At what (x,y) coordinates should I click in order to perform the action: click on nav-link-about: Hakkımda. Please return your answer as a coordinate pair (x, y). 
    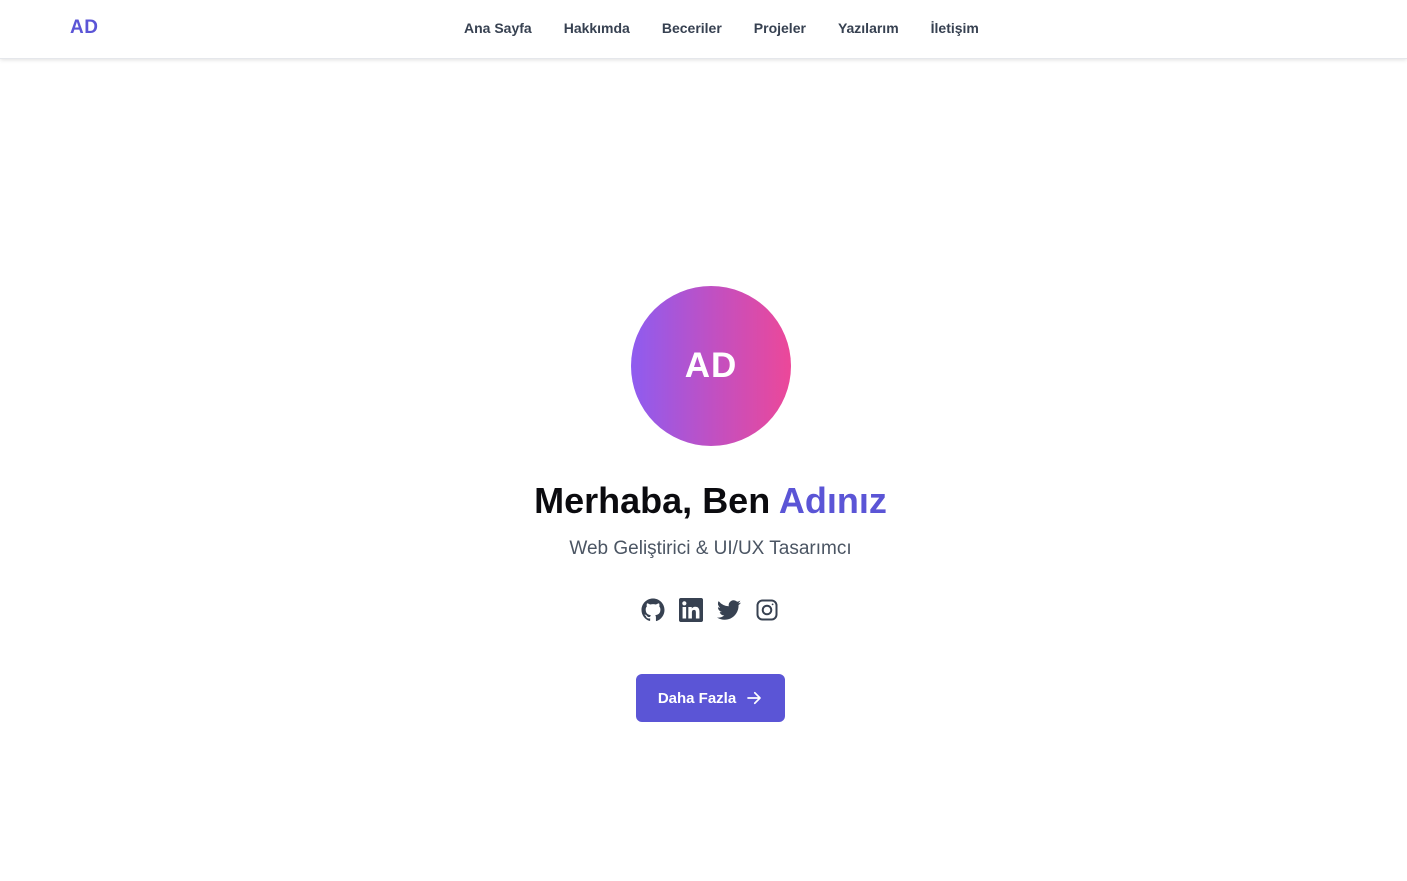
    Looking at the image, I should click on (597, 28).